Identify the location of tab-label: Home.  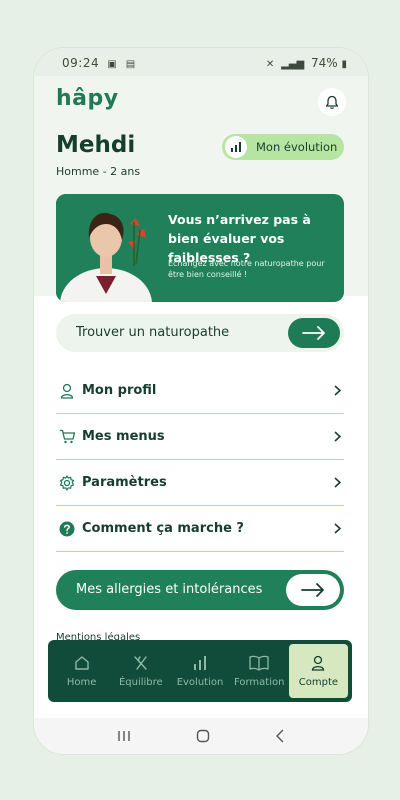
(81, 682).